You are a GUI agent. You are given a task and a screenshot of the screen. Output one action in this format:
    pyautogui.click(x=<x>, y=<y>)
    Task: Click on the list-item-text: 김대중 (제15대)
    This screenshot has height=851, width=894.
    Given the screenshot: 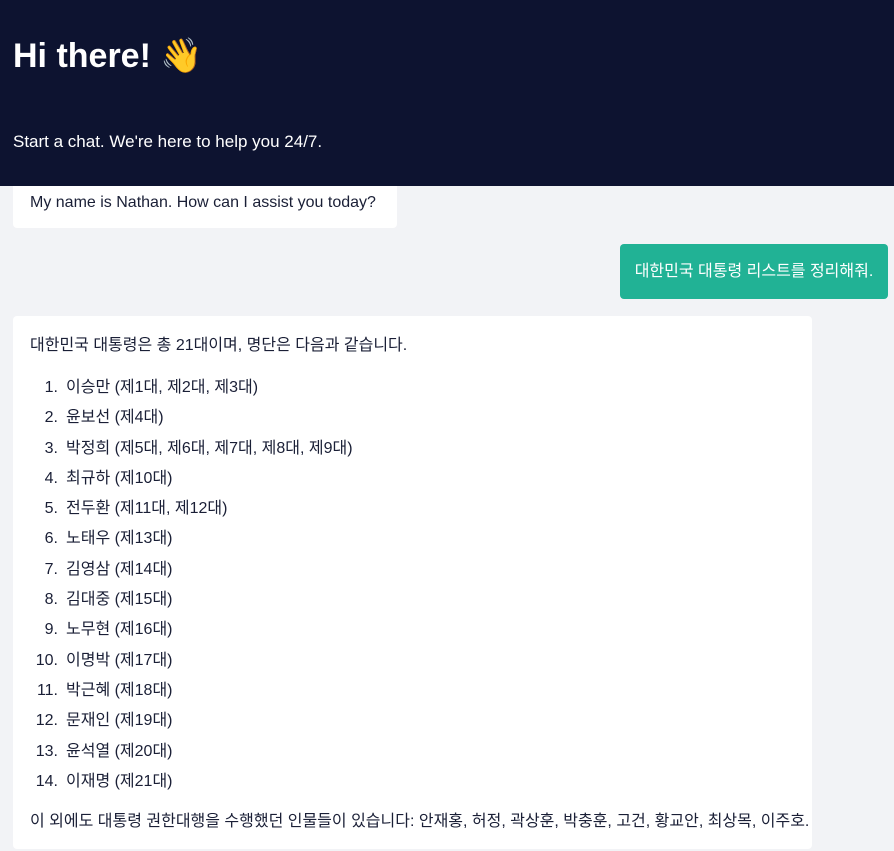 What is the action you would take?
    pyautogui.click(x=119, y=600)
    